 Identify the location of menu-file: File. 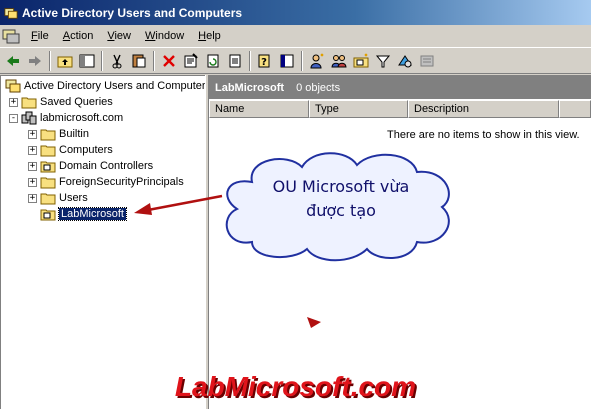
(40, 36).